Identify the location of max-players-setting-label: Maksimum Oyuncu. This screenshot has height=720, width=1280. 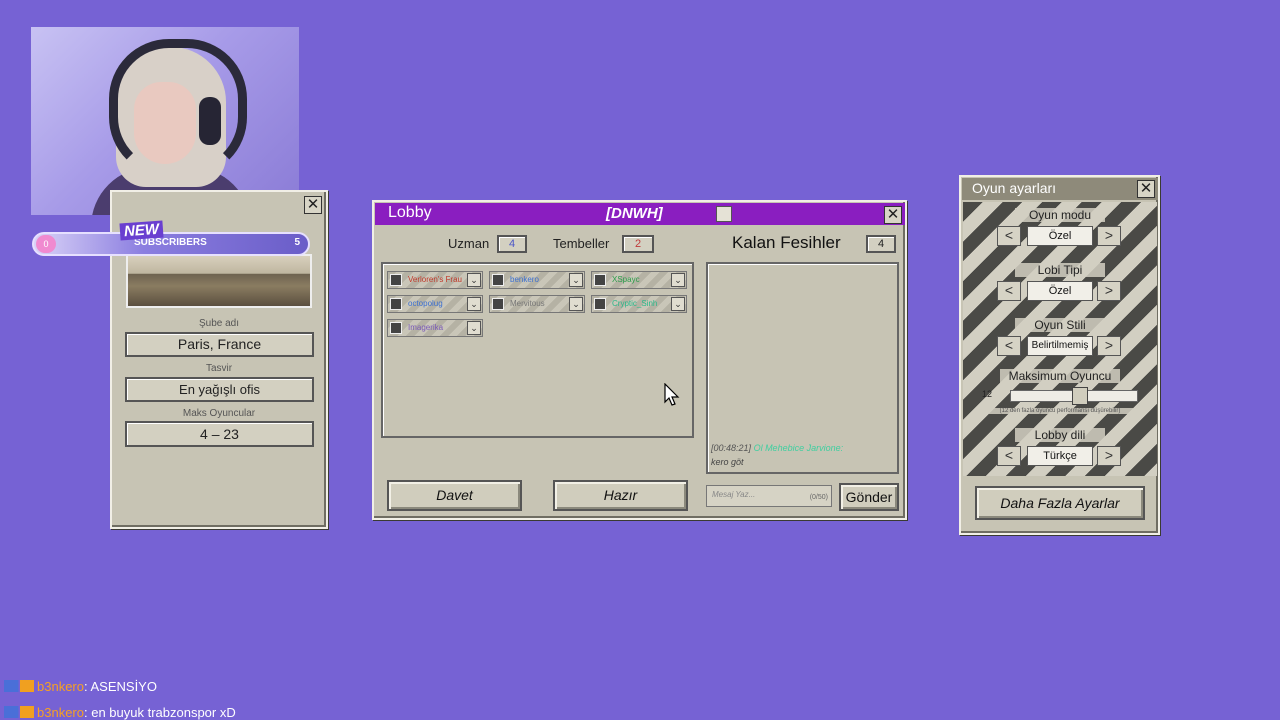
(1060, 376).